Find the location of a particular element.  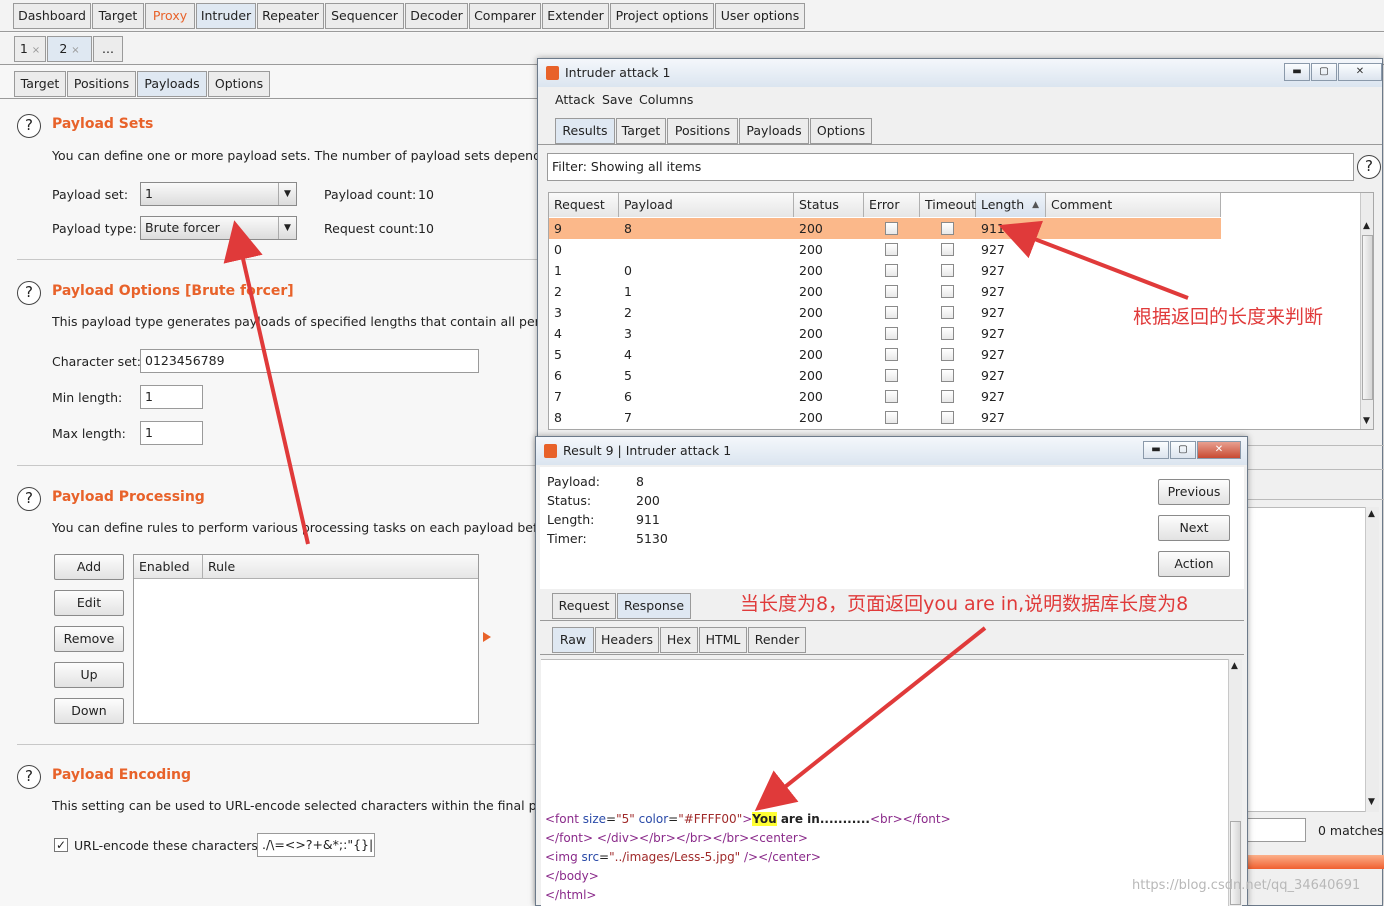

arrow-to-length is located at coordinates (1093, 260).